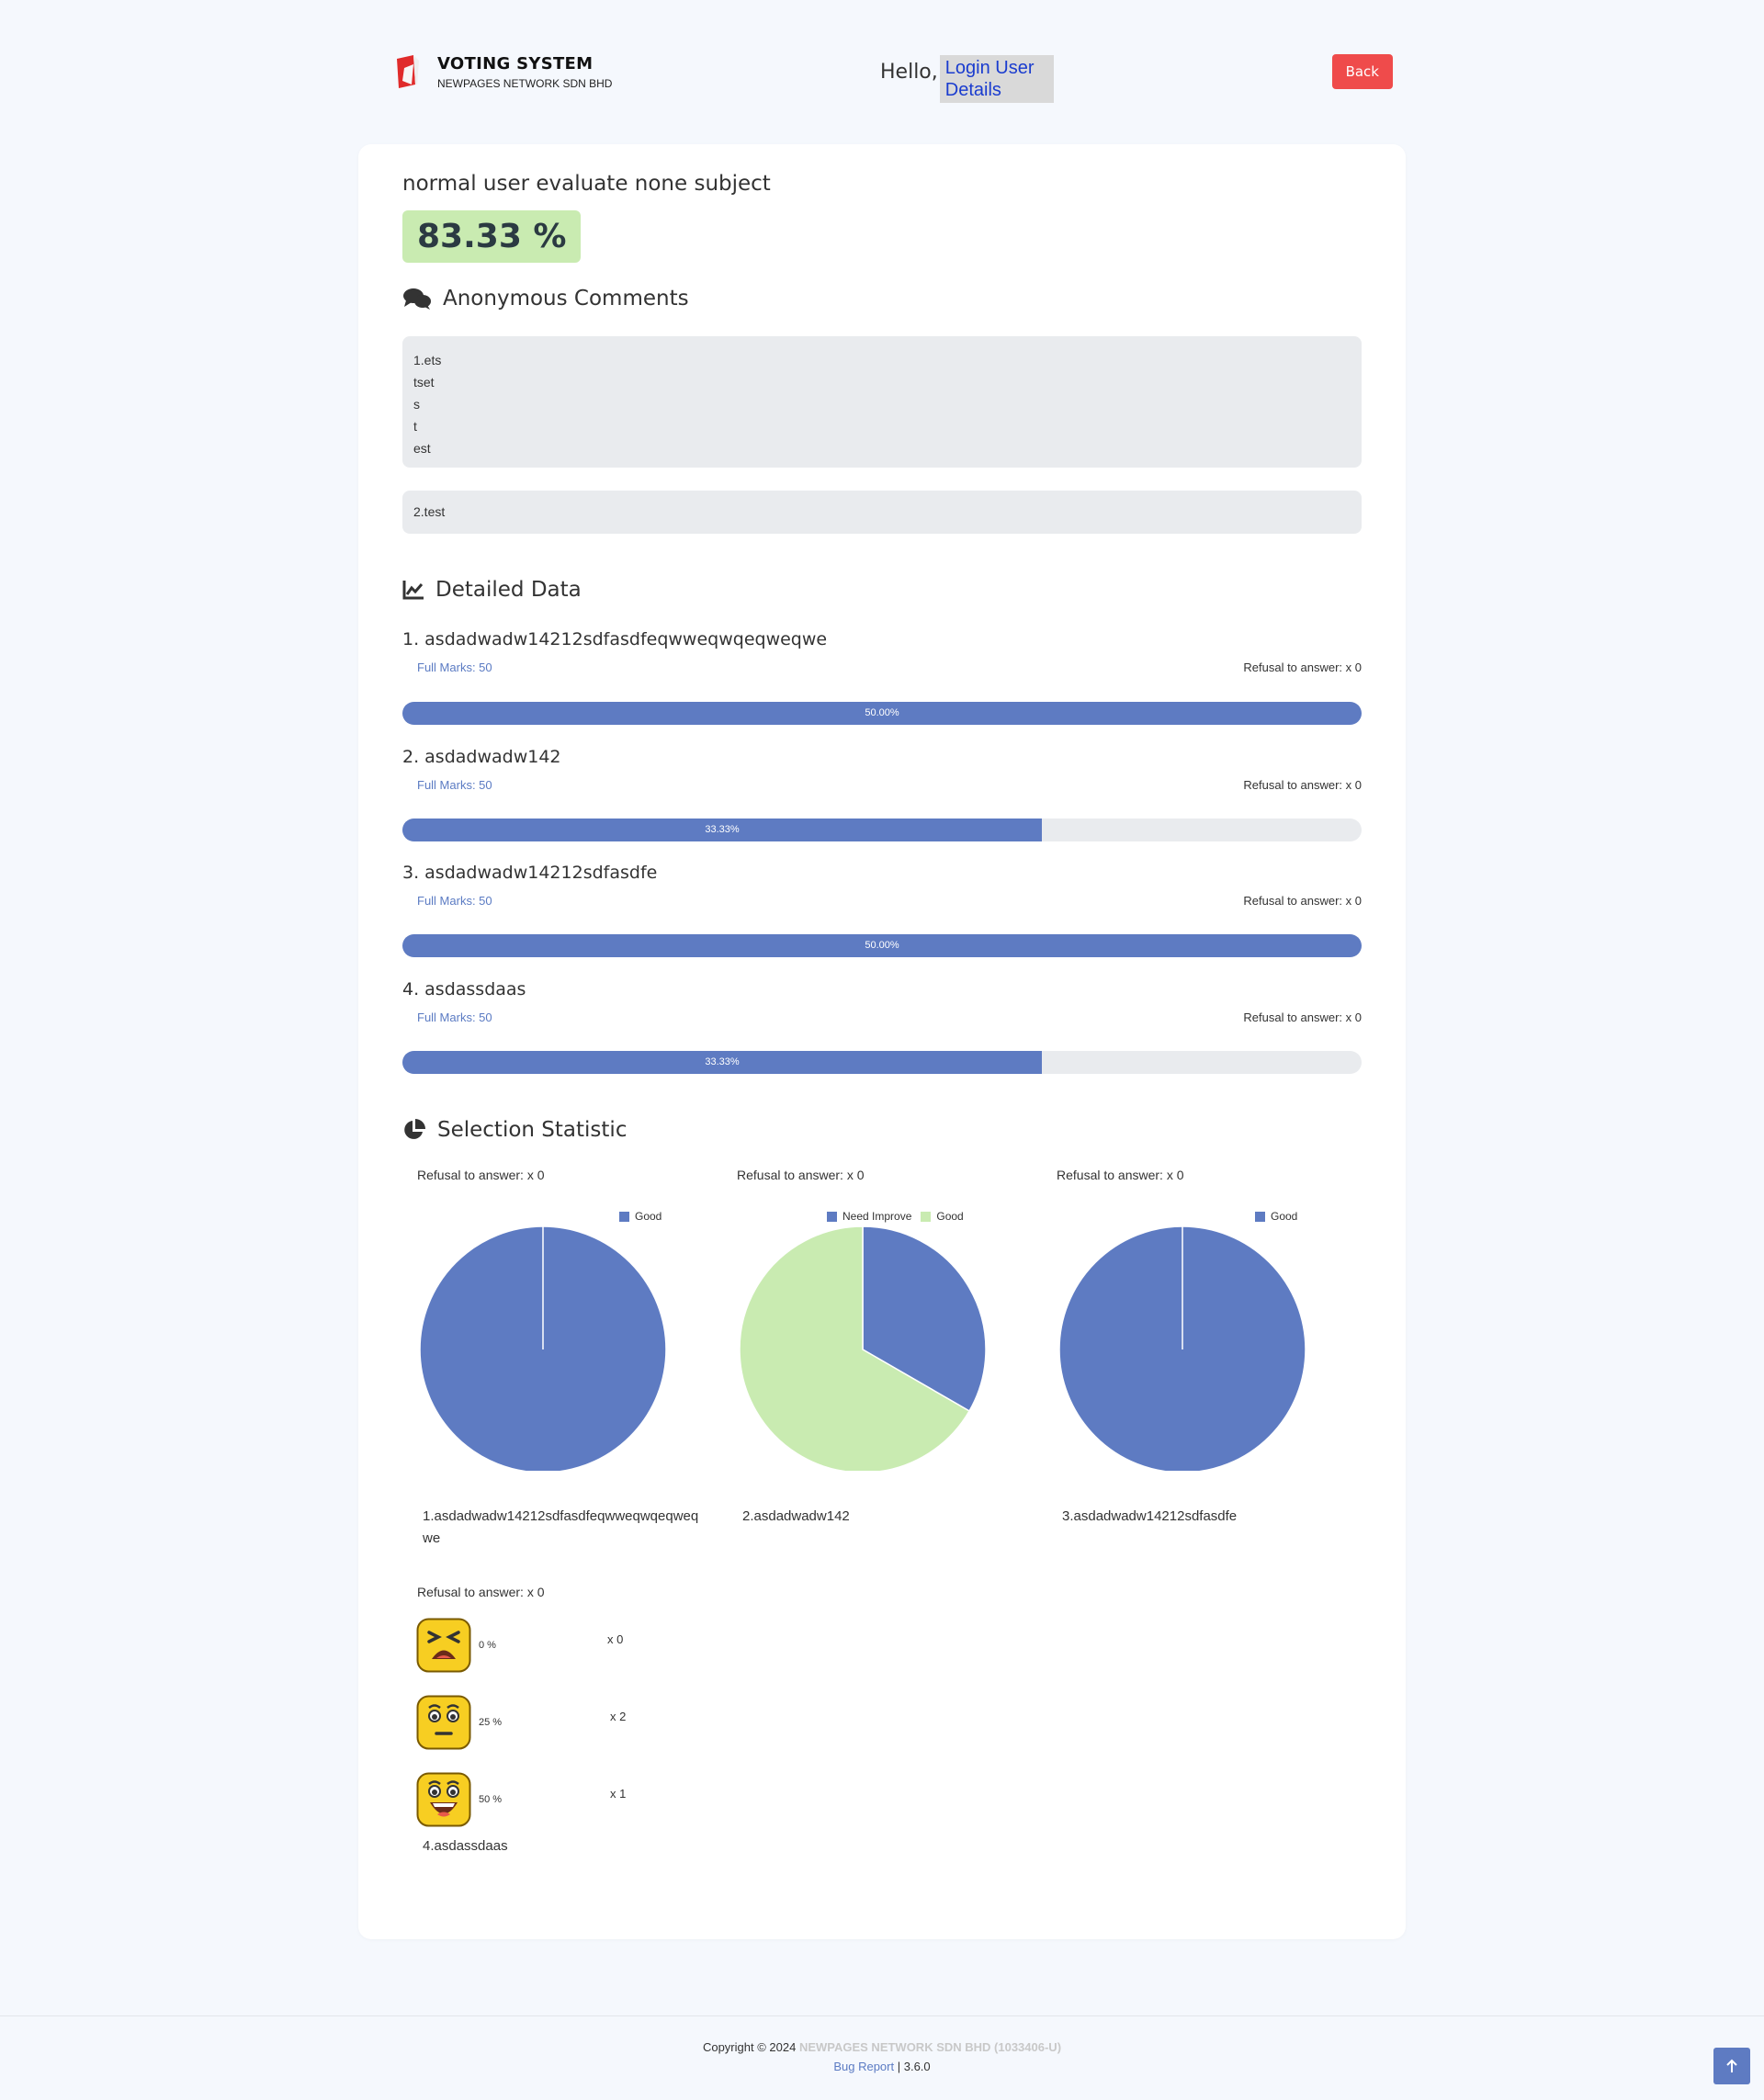 This screenshot has width=1764, height=2100. Describe the element at coordinates (615, 639) in the screenshot. I see `question-title: 1. asdadwadw14212sdfasdfeqwweqwqeqweqwe` at that location.